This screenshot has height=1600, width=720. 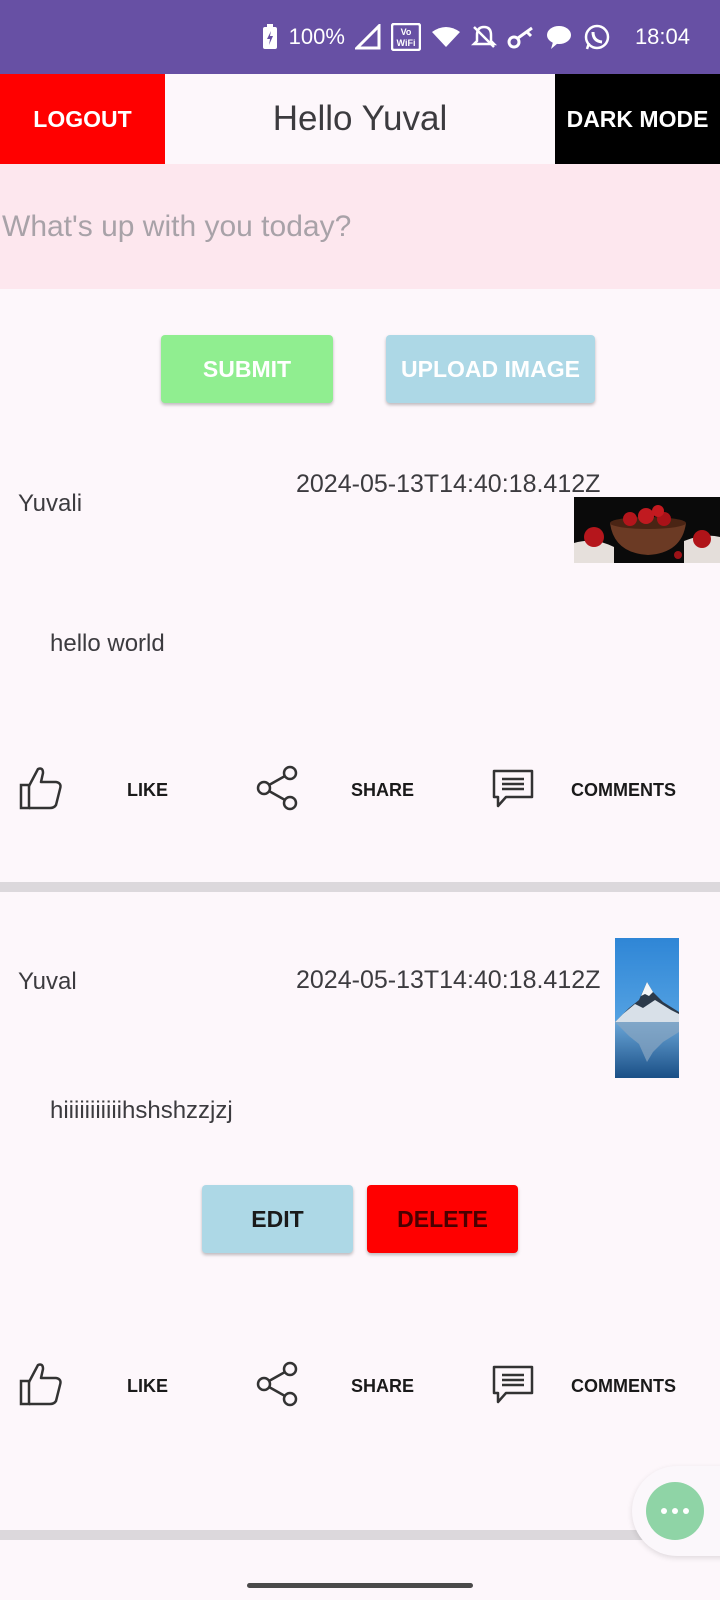 What do you see at coordinates (446, 37) in the screenshot?
I see `wifi-icon` at bounding box center [446, 37].